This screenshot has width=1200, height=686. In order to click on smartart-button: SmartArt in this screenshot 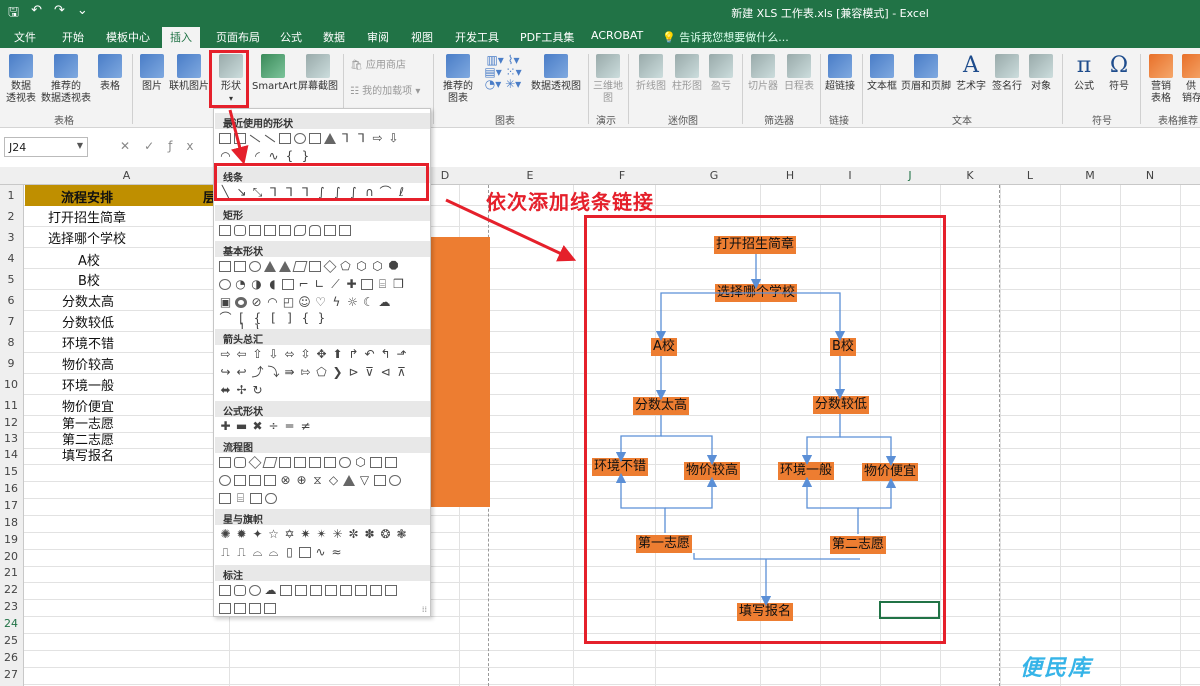, I will do `click(274, 73)`.